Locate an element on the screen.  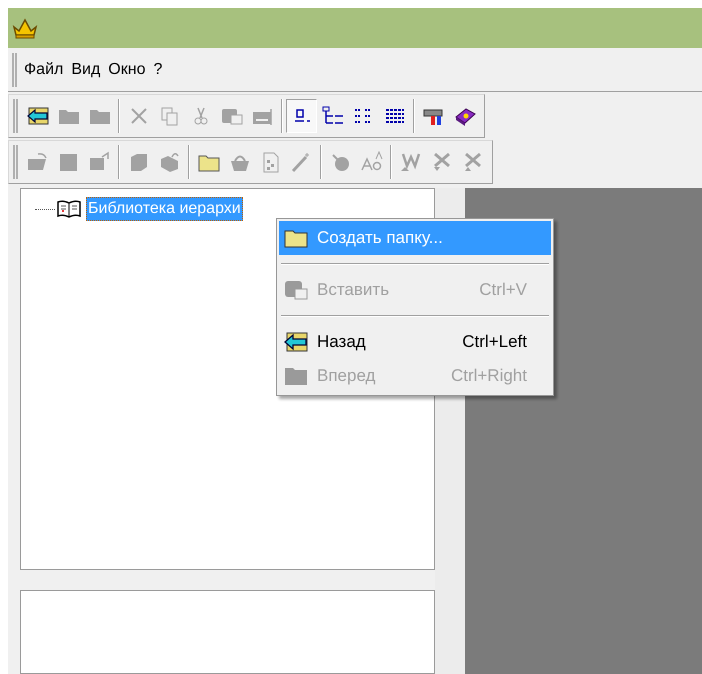
menu-item: ? is located at coordinates (158, 70).